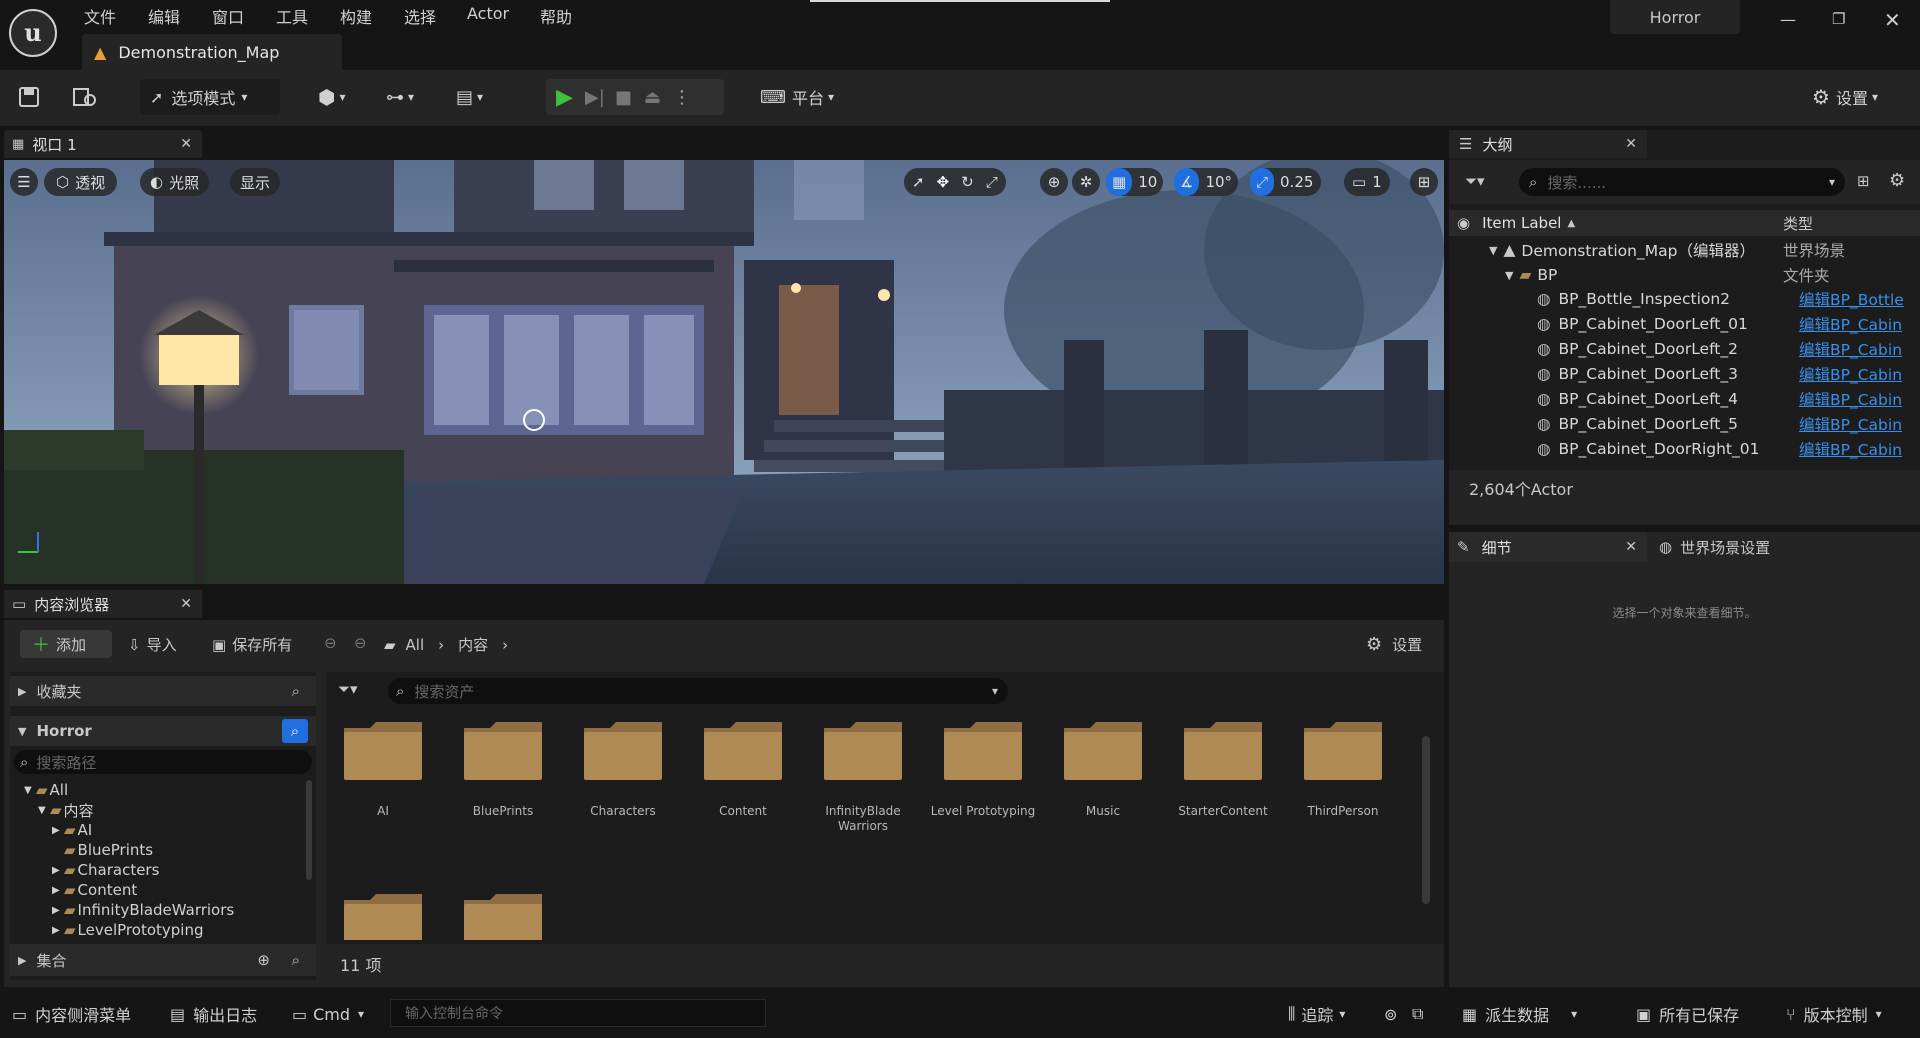 This screenshot has width=1920, height=1038. What do you see at coordinates (1463, 223) in the screenshot?
I see `visibility-icon: ◉` at bounding box center [1463, 223].